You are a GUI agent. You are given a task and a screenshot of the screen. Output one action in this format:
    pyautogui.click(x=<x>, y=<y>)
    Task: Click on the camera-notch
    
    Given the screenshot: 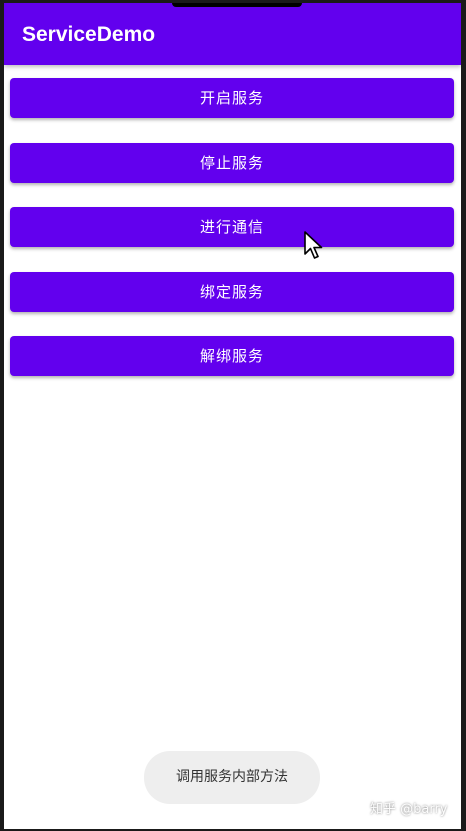 What is the action you would take?
    pyautogui.click(x=237, y=5)
    